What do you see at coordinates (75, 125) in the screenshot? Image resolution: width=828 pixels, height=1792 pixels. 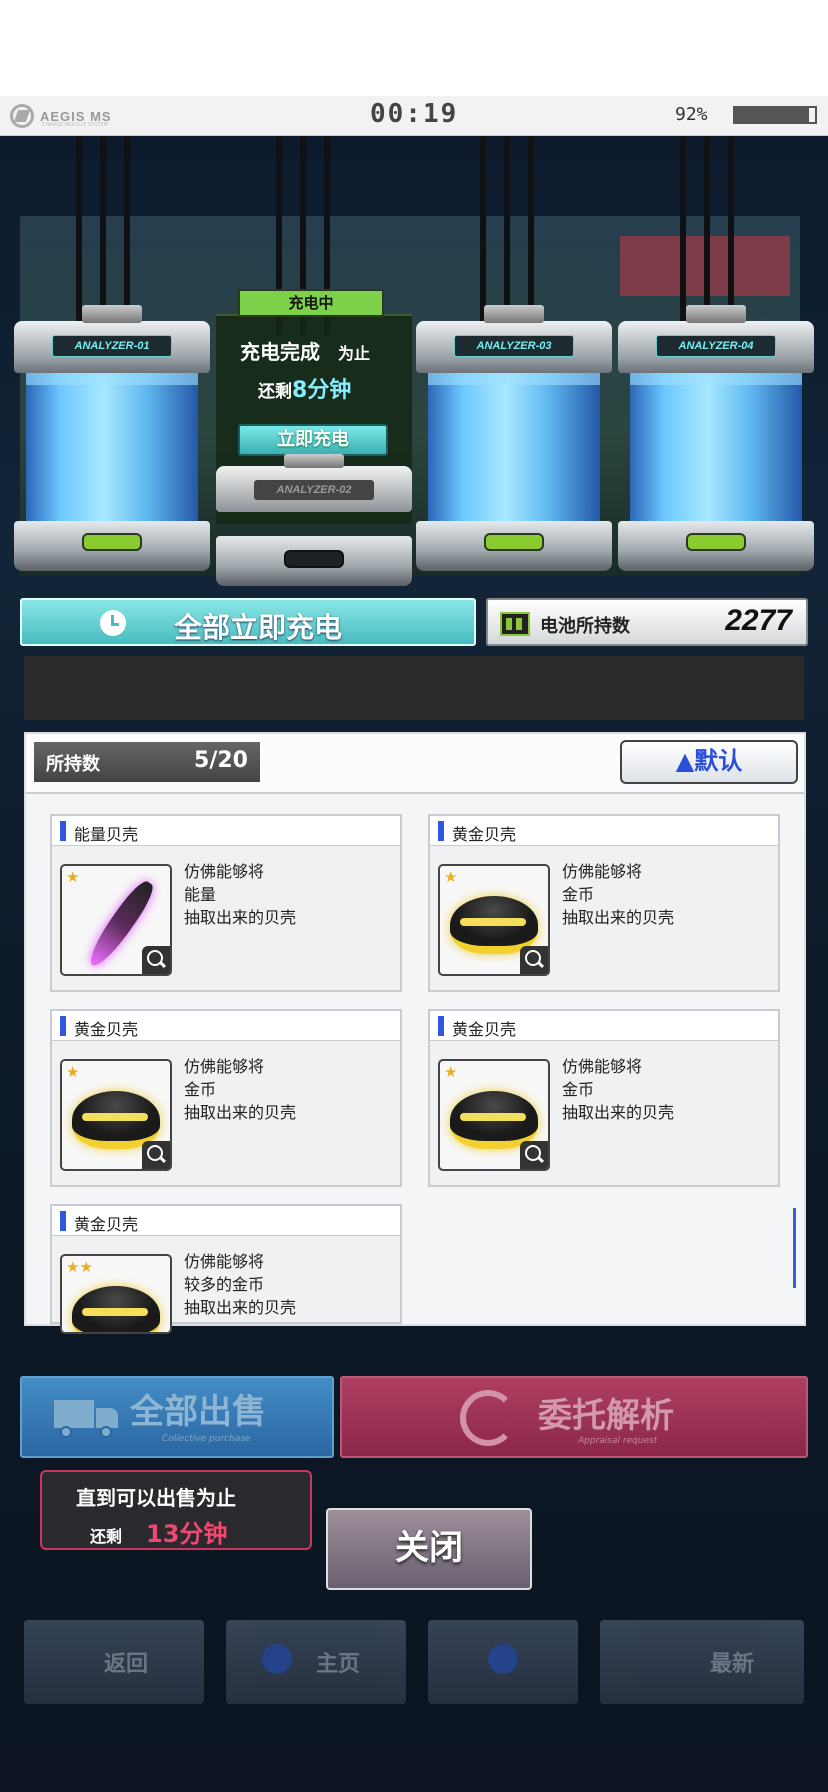 I see `brand-subtitle: CHARGE MODULE SYSTEM` at bounding box center [75, 125].